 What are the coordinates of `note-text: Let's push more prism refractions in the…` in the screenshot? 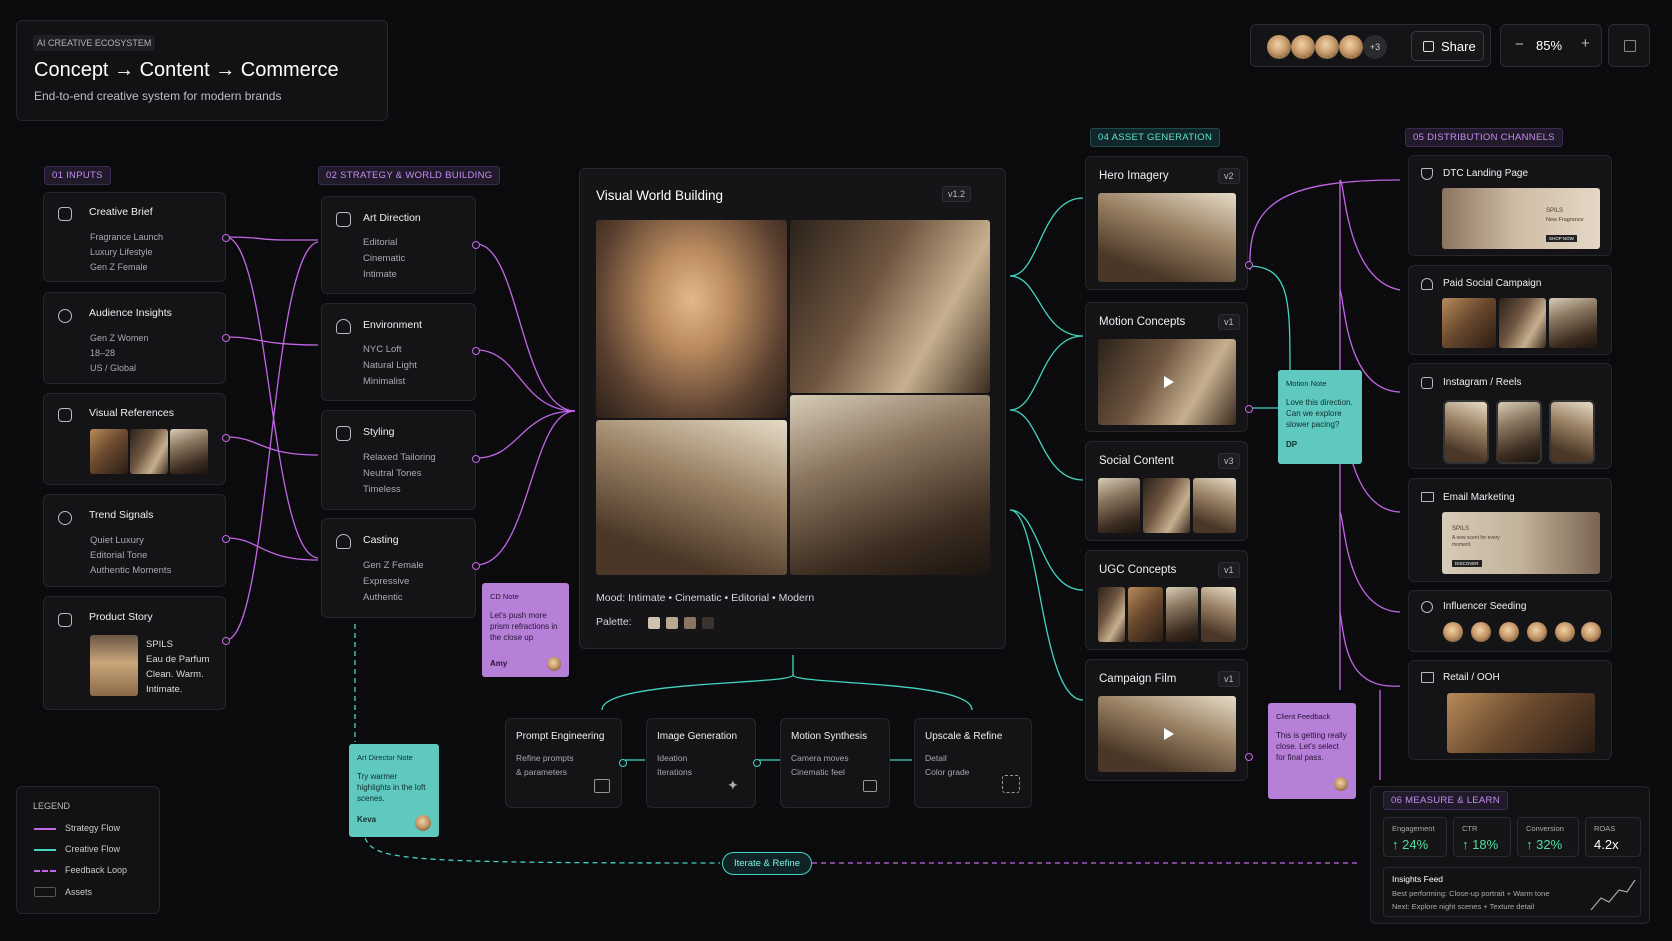 It's located at (524, 626).